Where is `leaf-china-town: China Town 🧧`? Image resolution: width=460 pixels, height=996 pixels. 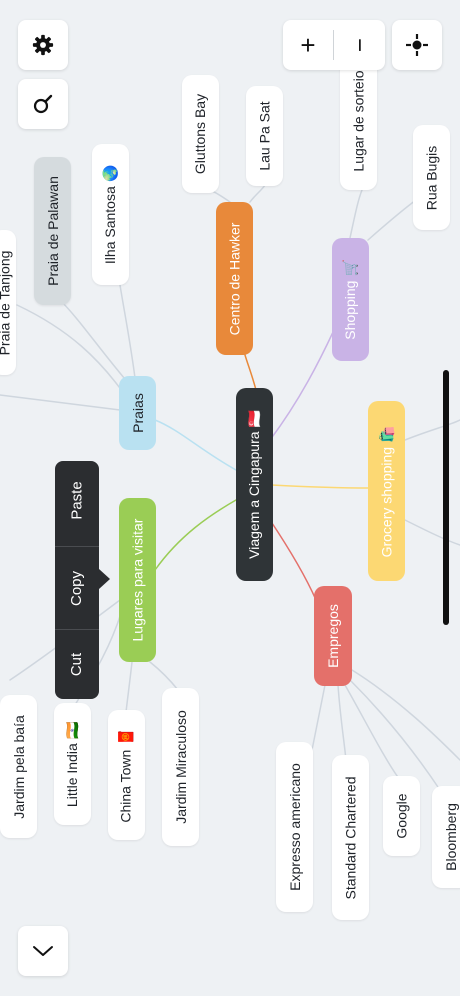 leaf-china-town: China Town 🧧 is located at coordinates (126, 775).